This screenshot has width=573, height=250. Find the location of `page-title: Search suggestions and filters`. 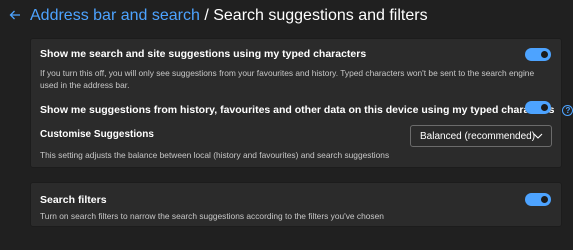

page-title: Search suggestions and filters is located at coordinates (320, 15).